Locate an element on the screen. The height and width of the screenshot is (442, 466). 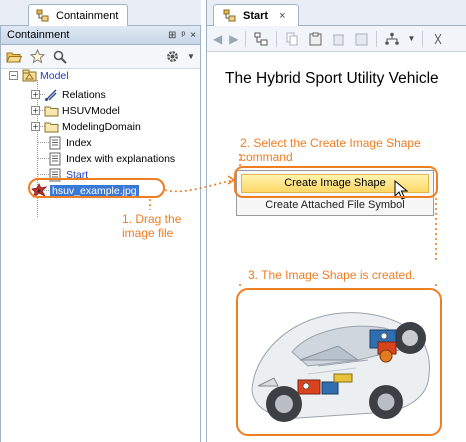
pin-icon: ᵖ is located at coordinates (183, 35).